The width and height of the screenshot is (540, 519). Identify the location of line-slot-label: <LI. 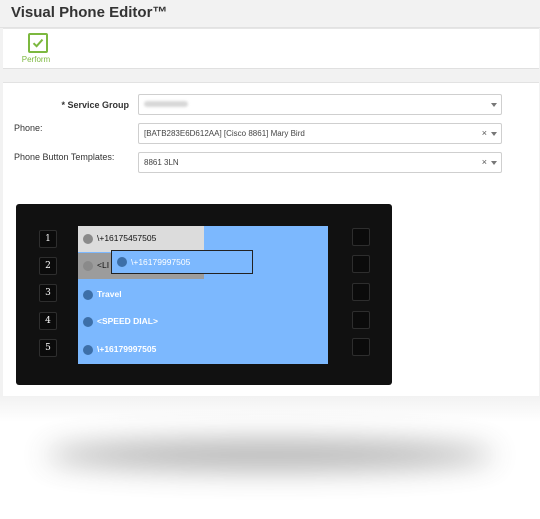
(103, 265).